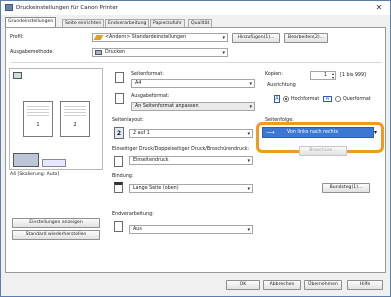  What do you see at coordinates (282, 285) in the screenshot?
I see `cancel-button: Abbrechen` at bounding box center [282, 285].